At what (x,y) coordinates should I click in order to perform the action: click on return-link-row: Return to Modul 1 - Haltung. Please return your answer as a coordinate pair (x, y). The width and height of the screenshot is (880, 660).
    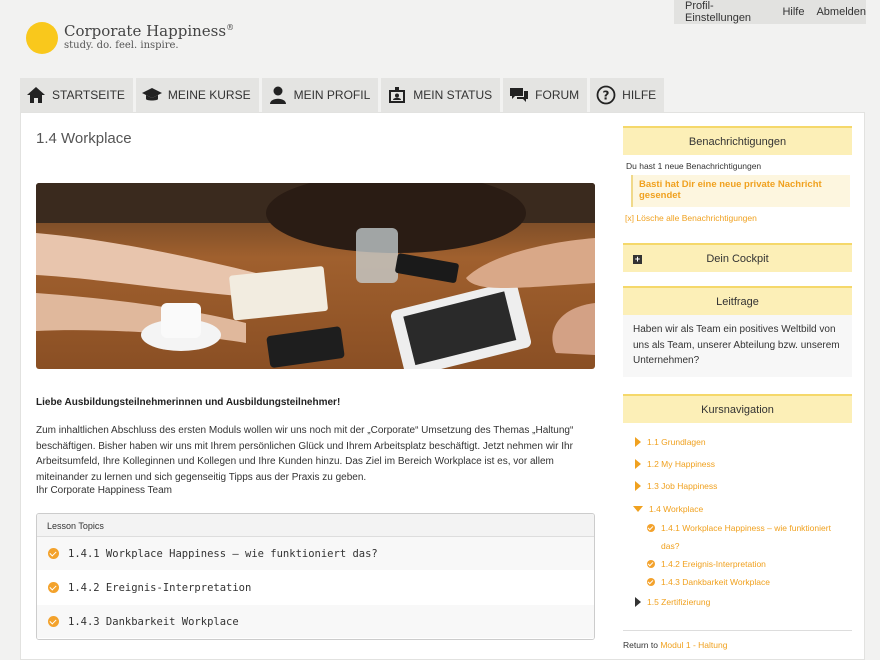
    Looking at the image, I should click on (675, 645).